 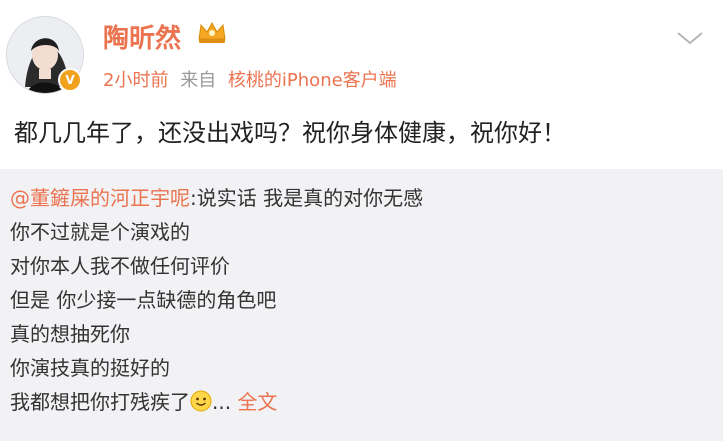 What do you see at coordinates (100, 198) in the screenshot?
I see `mention-link: @董鏟屎的河正宇呢` at bounding box center [100, 198].